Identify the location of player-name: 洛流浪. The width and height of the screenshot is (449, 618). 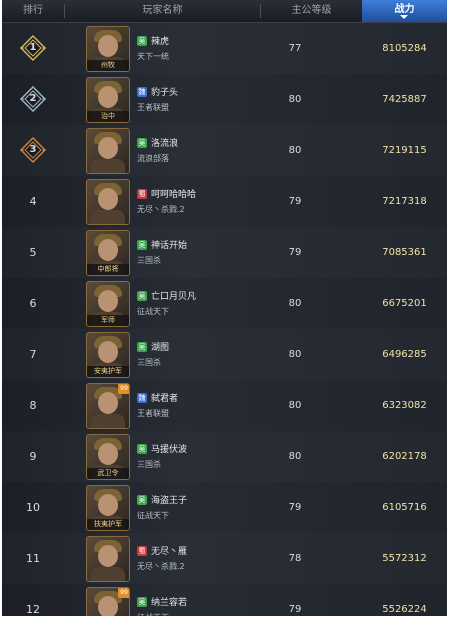
(164, 142).